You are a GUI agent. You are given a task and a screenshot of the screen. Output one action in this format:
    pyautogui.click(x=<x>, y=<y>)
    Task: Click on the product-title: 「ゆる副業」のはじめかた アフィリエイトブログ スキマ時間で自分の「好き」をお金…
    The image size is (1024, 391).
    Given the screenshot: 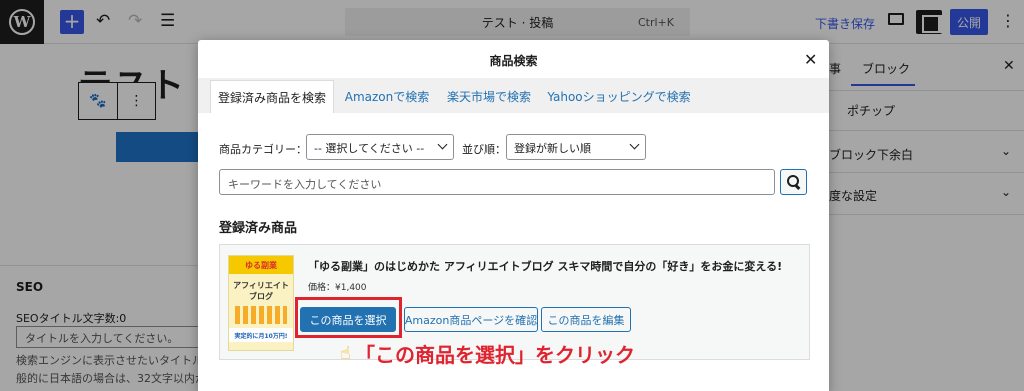 What is the action you would take?
    pyautogui.click(x=545, y=266)
    